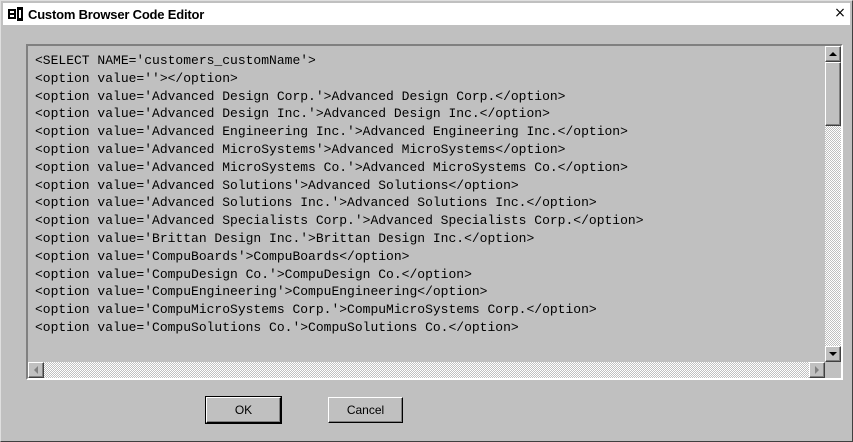 This screenshot has width=853, height=442. Describe the element at coordinates (136, 78) in the screenshot. I see `code-line: <option value=''></option>` at that location.